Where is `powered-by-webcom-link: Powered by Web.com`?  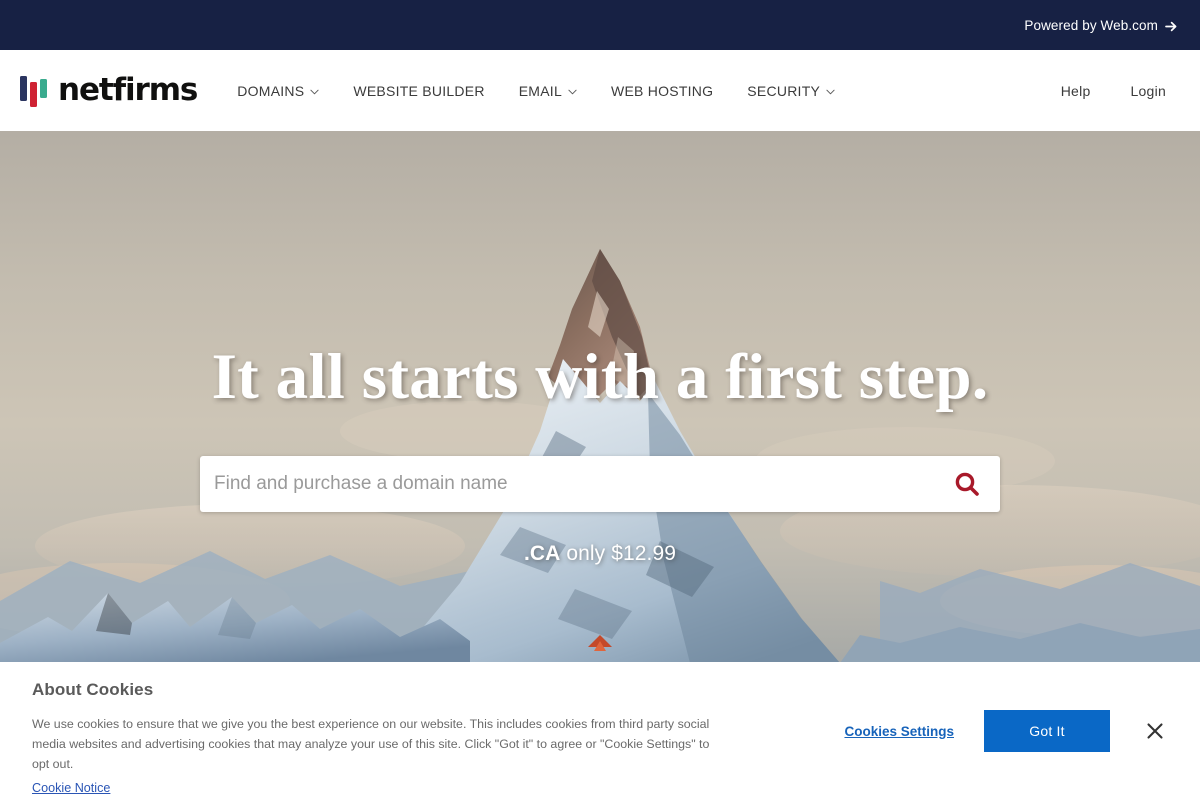 powered-by-webcom-link: Powered by Web.com is located at coordinates (1101, 25).